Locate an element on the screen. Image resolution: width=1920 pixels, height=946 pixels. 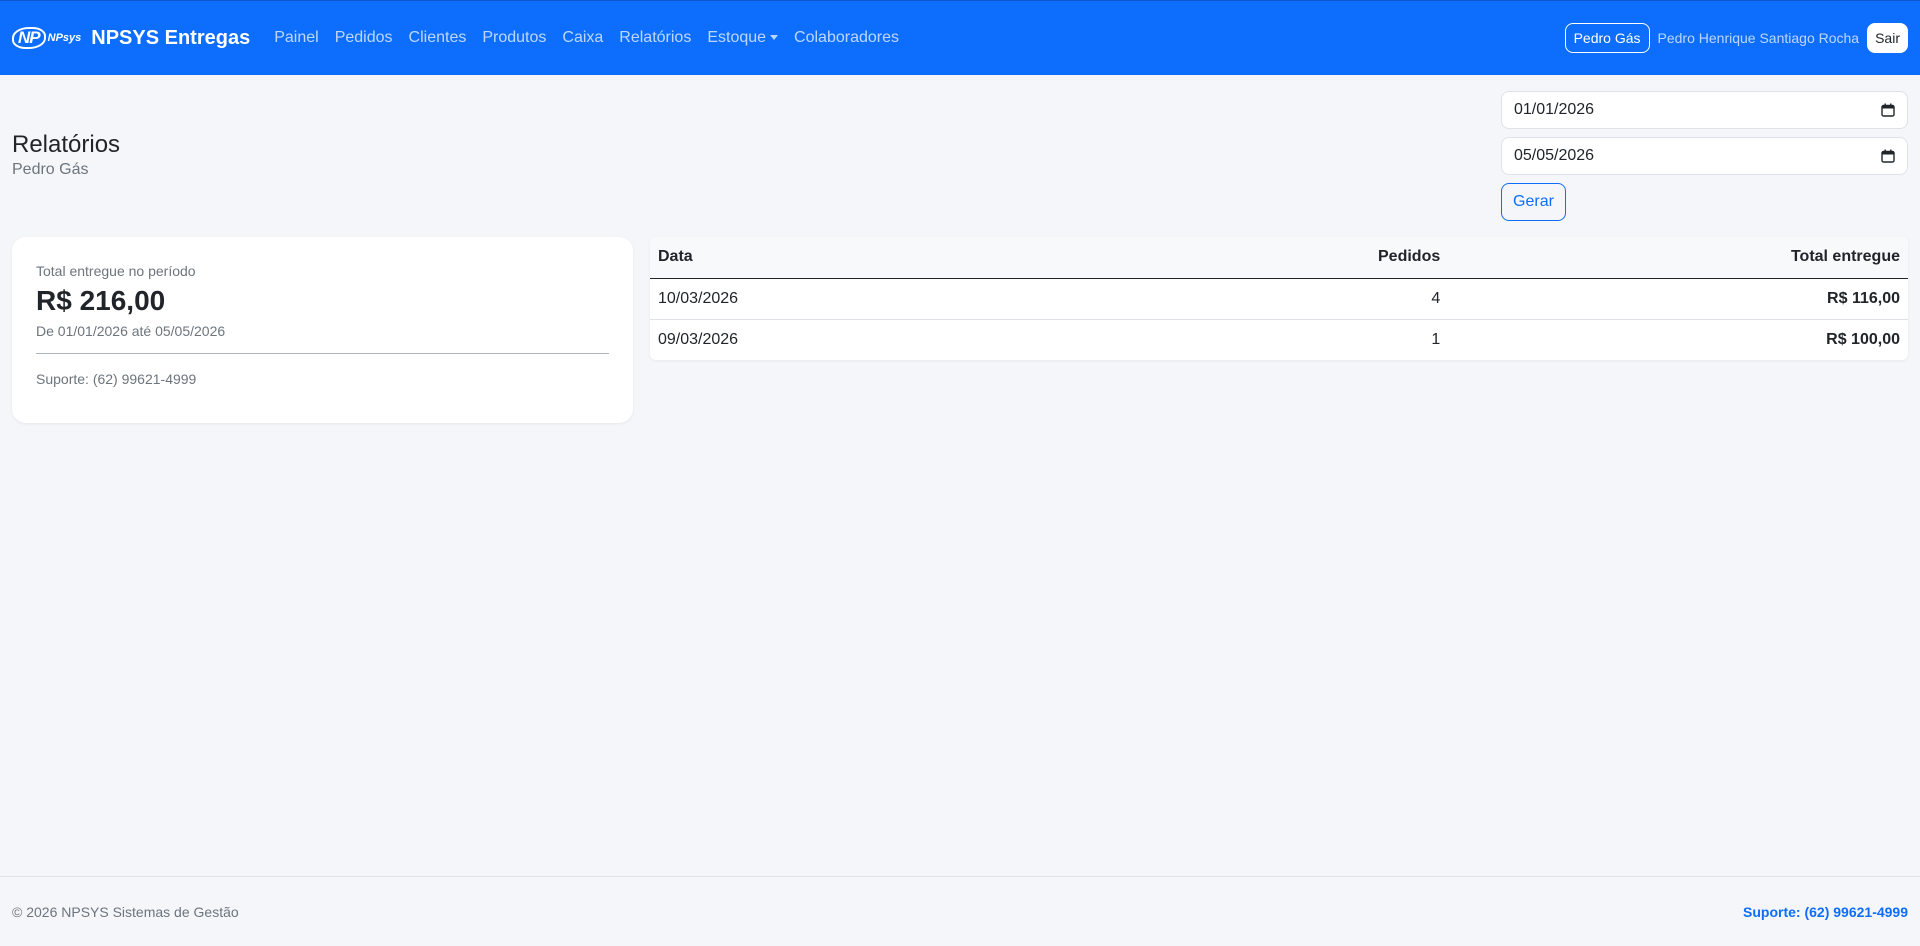
end-date-input: 05/05/2026 is located at coordinates (1704, 156).